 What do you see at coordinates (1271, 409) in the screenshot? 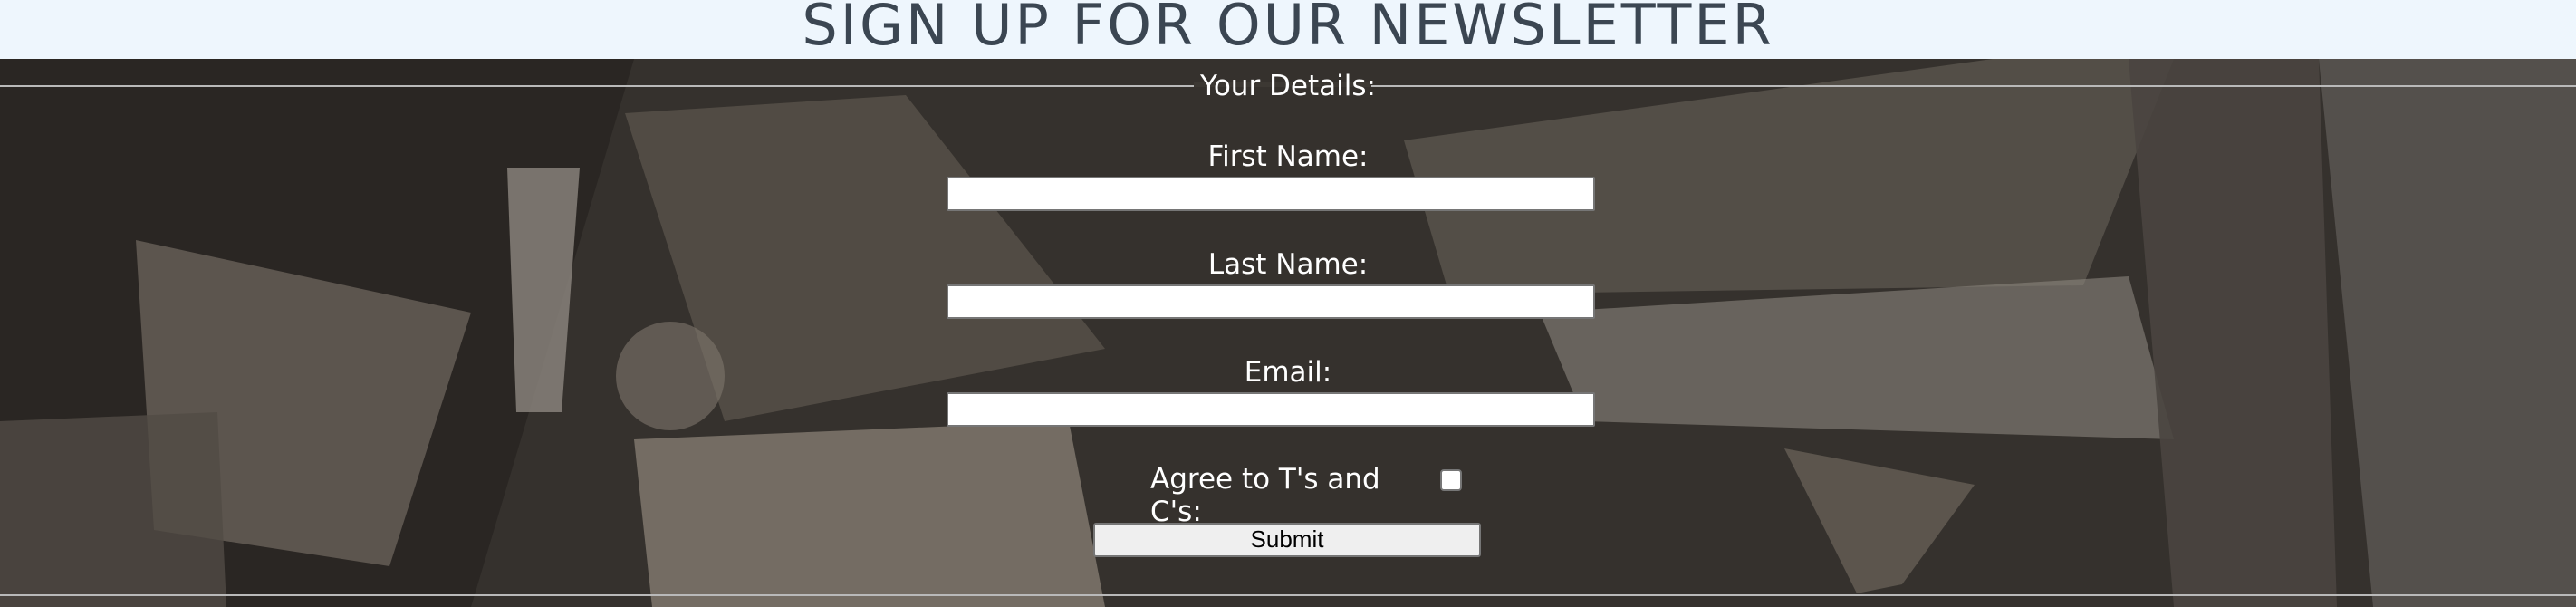
I see `email-input` at bounding box center [1271, 409].